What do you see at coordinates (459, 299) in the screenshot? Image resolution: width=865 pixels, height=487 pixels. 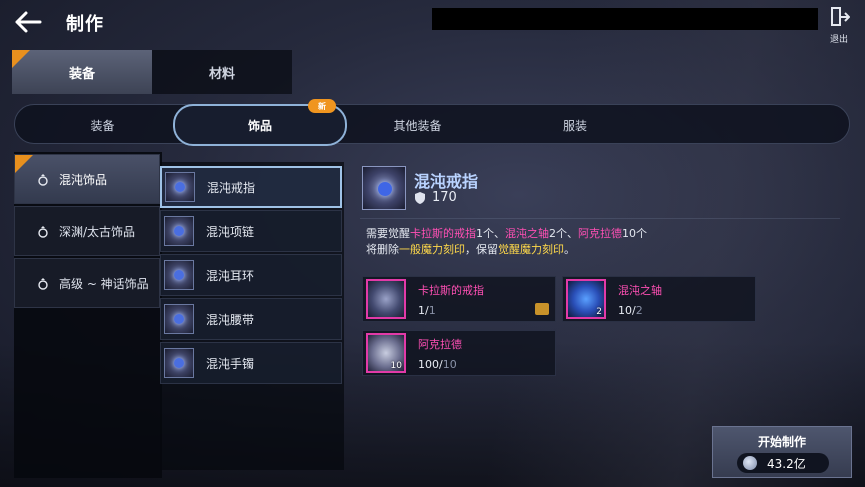 I see `material-slot-karas-ring: 卡拉斯的戒指 1/1` at bounding box center [459, 299].